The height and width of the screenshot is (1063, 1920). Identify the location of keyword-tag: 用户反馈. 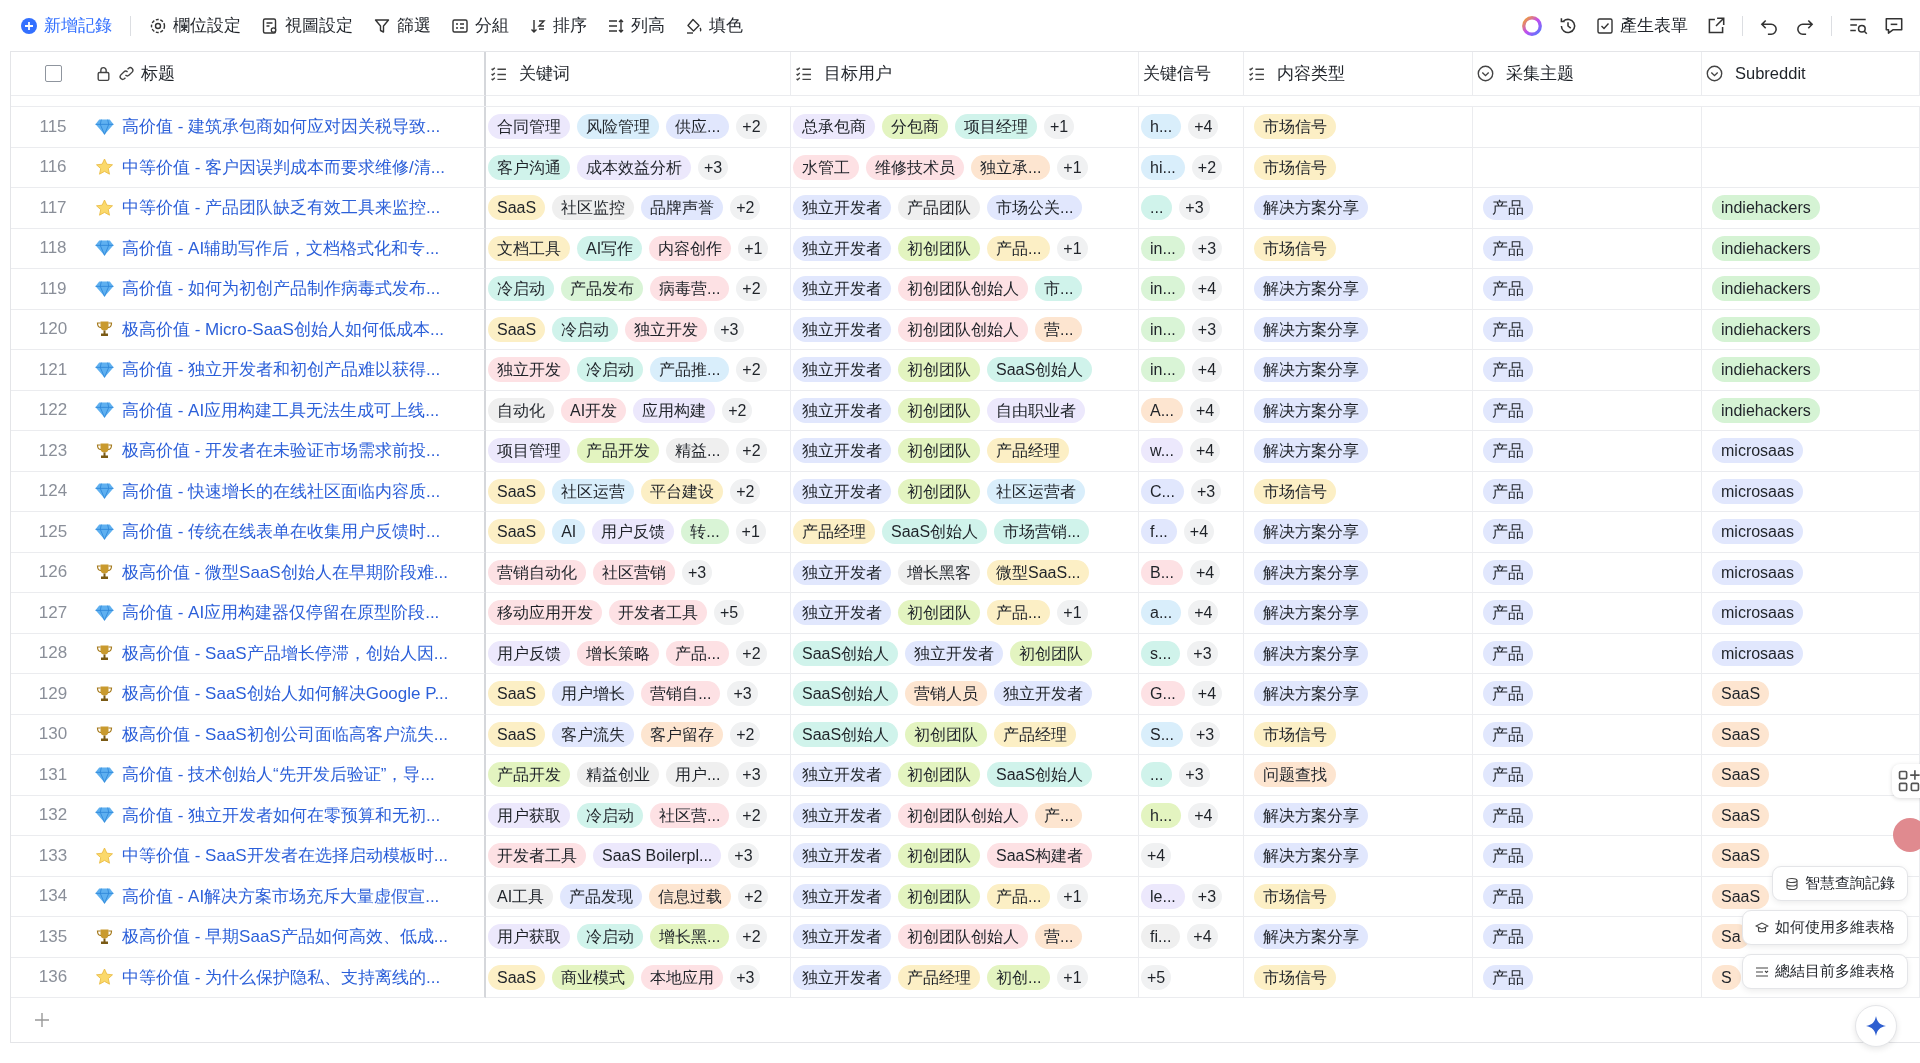
(633, 532).